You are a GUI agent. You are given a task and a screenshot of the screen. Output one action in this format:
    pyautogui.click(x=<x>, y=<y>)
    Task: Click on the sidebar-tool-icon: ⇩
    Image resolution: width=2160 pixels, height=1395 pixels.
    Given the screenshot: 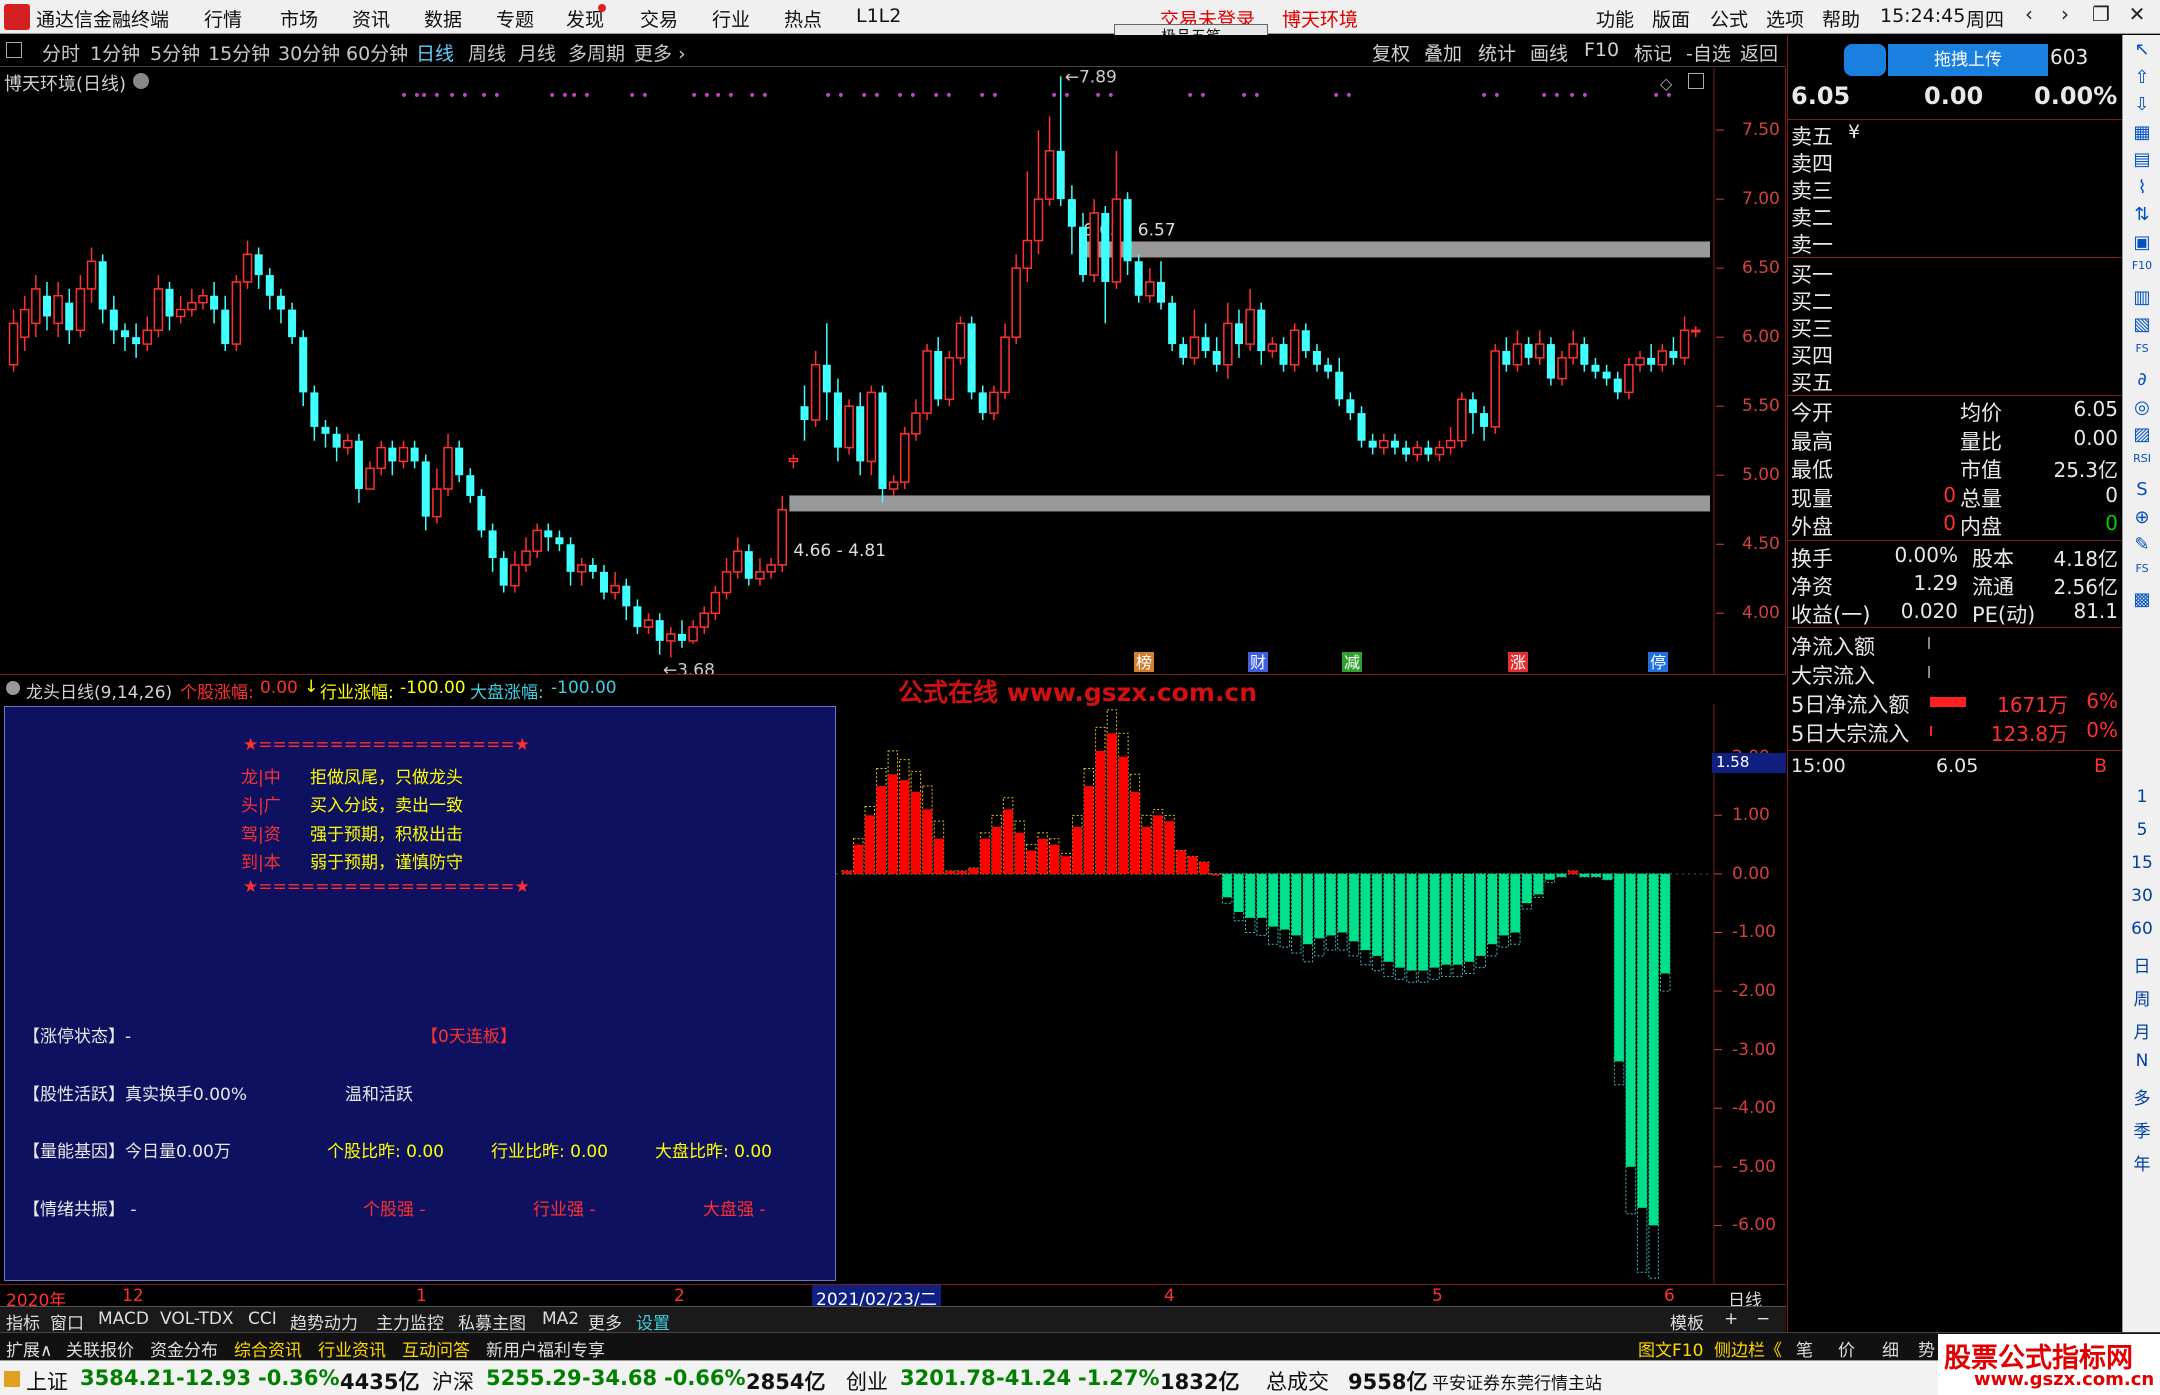 What is the action you would take?
    pyautogui.click(x=2141, y=104)
    